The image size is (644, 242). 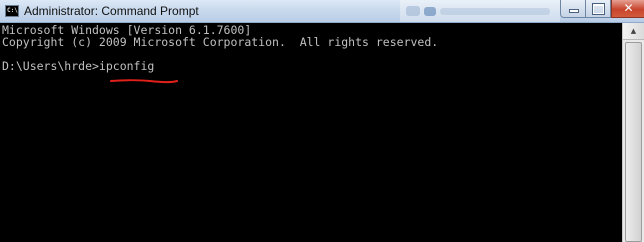 I want to click on close-button: ✕, so click(x=627, y=9).